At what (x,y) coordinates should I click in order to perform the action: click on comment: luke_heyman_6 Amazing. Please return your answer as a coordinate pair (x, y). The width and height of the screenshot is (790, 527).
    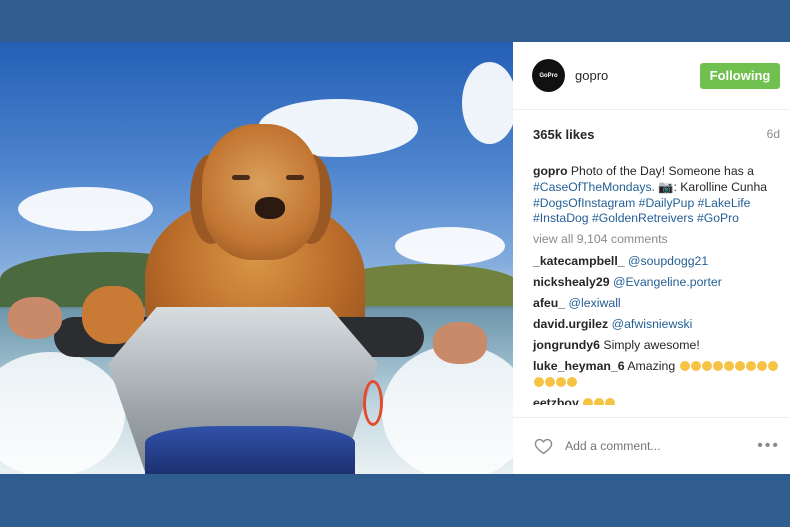
    Looking at the image, I should click on (656, 374).